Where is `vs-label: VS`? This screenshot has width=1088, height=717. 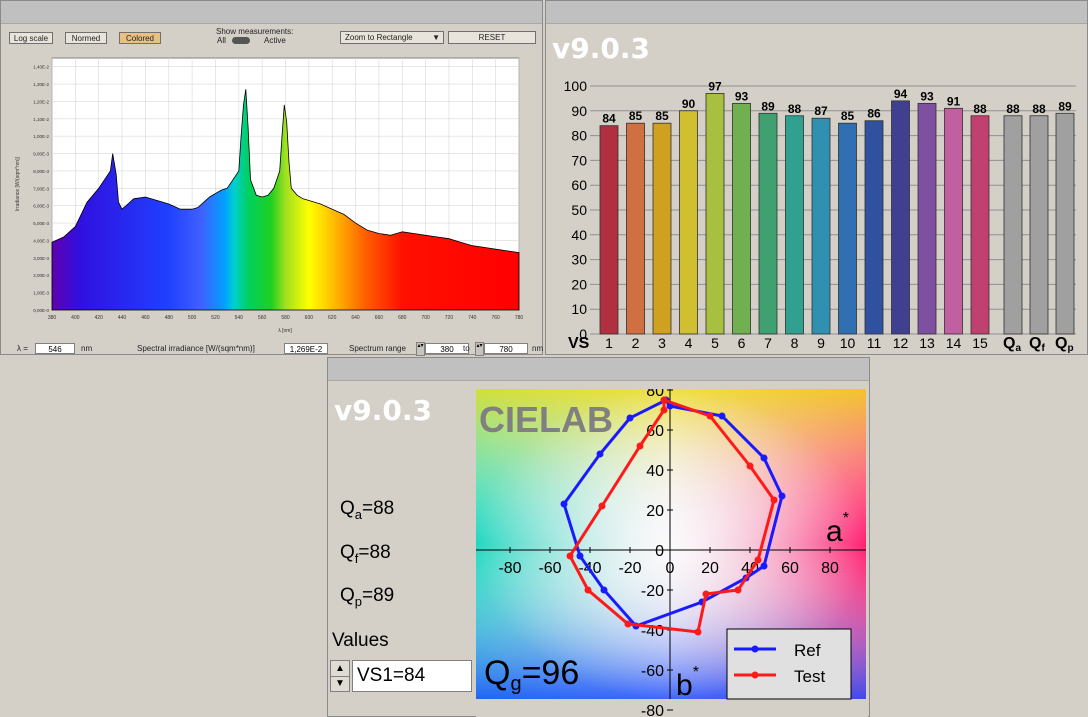
vs-label: VS is located at coordinates (579, 343).